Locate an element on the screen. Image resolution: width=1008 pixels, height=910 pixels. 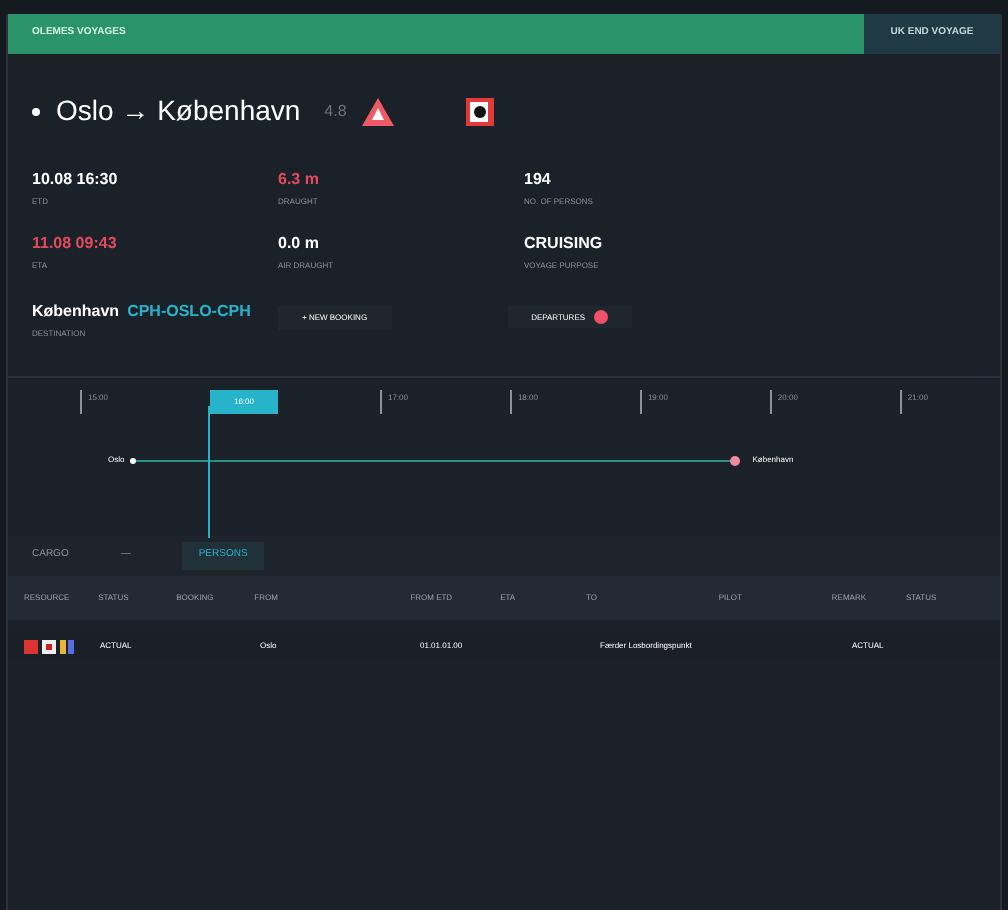
field-value: 6.3 m is located at coordinates (299, 180).